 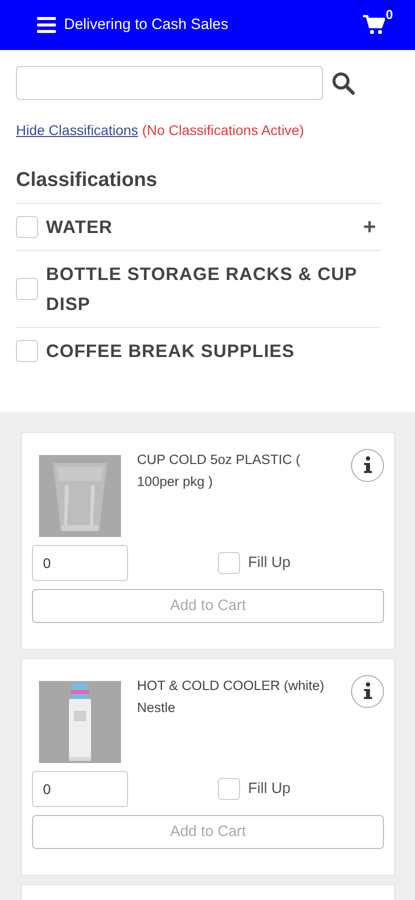 What do you see at coordinates (369, 227) in the screenshot?
I see `expand-button: +` at bounding box center [369, 227].